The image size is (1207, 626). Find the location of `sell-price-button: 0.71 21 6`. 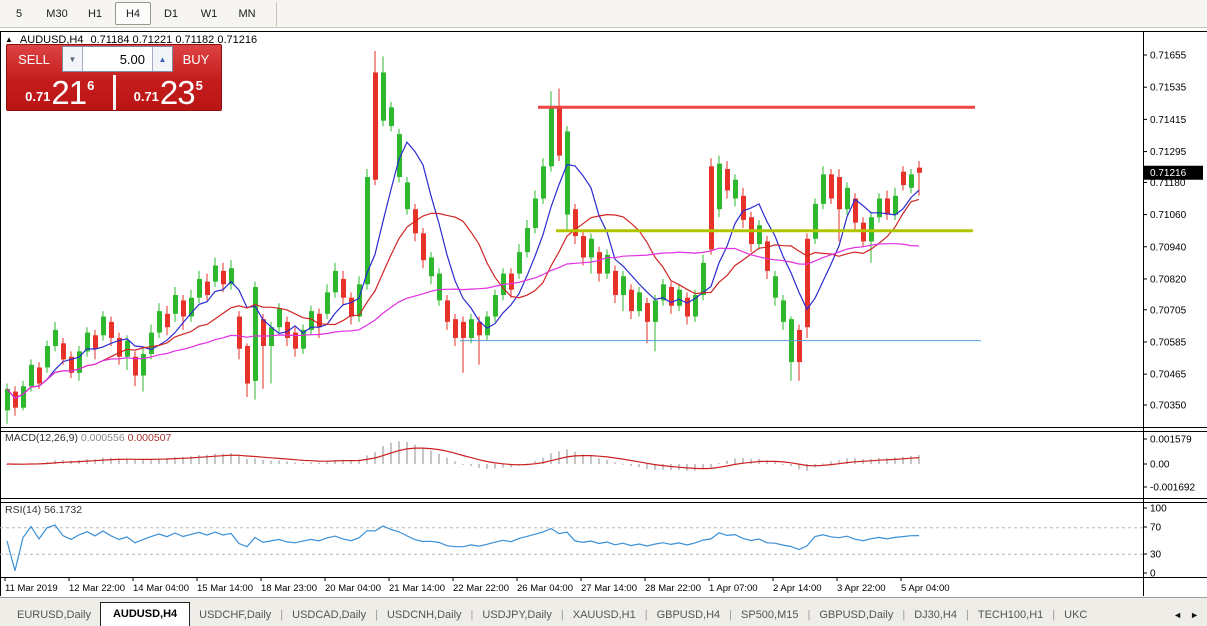

sell-price-button: 0.71 21 6 is located at coordinates (60, 92).